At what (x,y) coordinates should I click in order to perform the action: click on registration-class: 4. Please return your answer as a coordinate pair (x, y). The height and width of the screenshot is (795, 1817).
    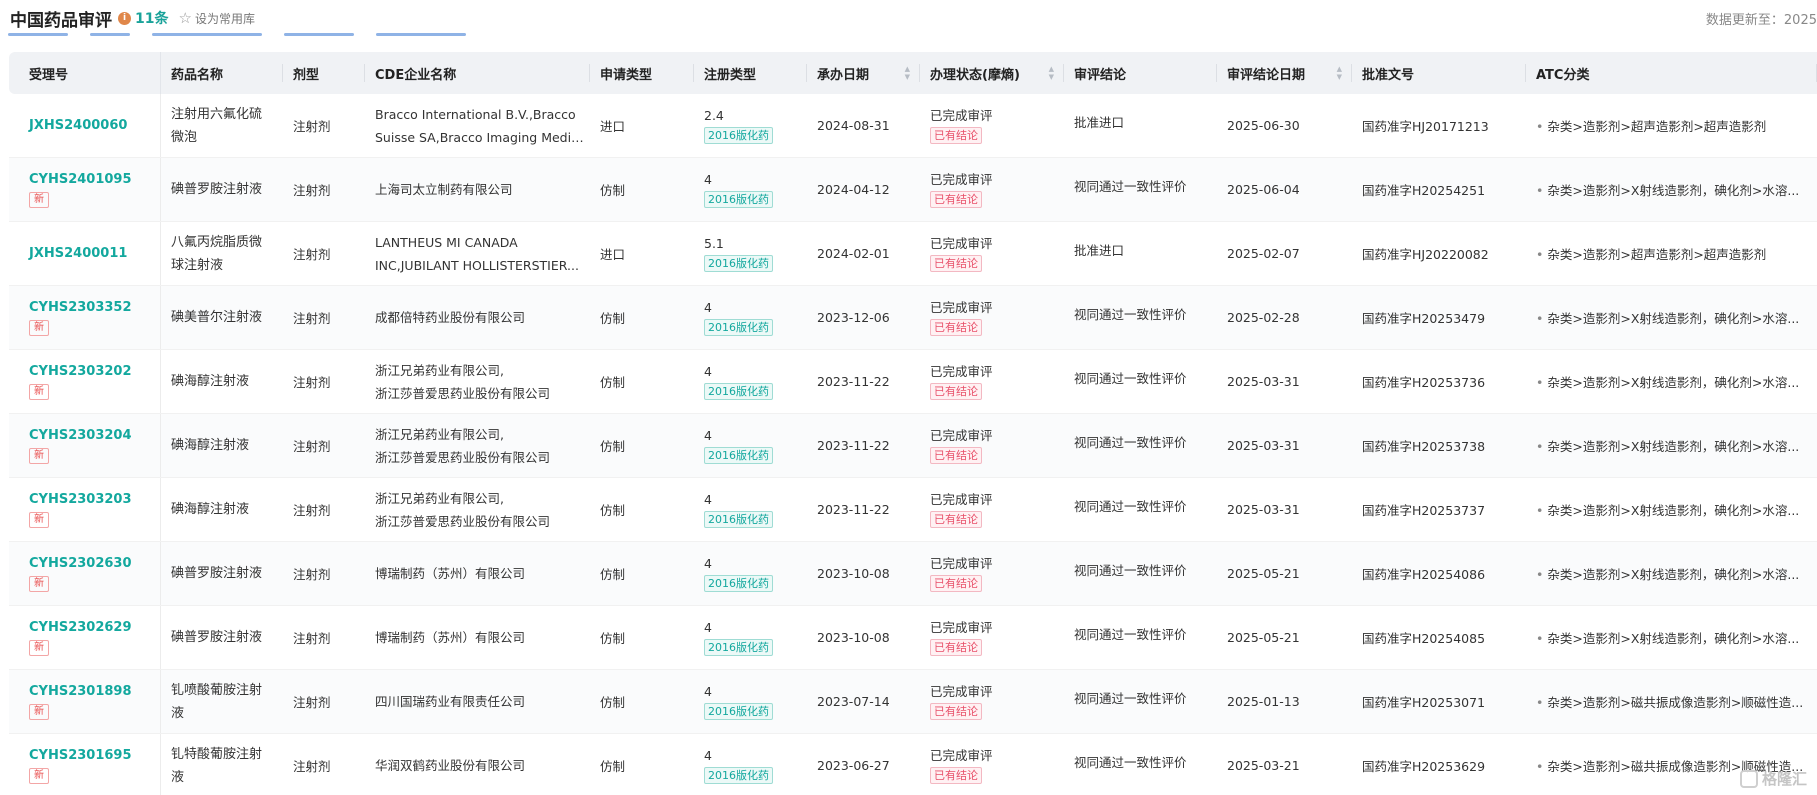
    Looking at the image, I should click on (708, 435).